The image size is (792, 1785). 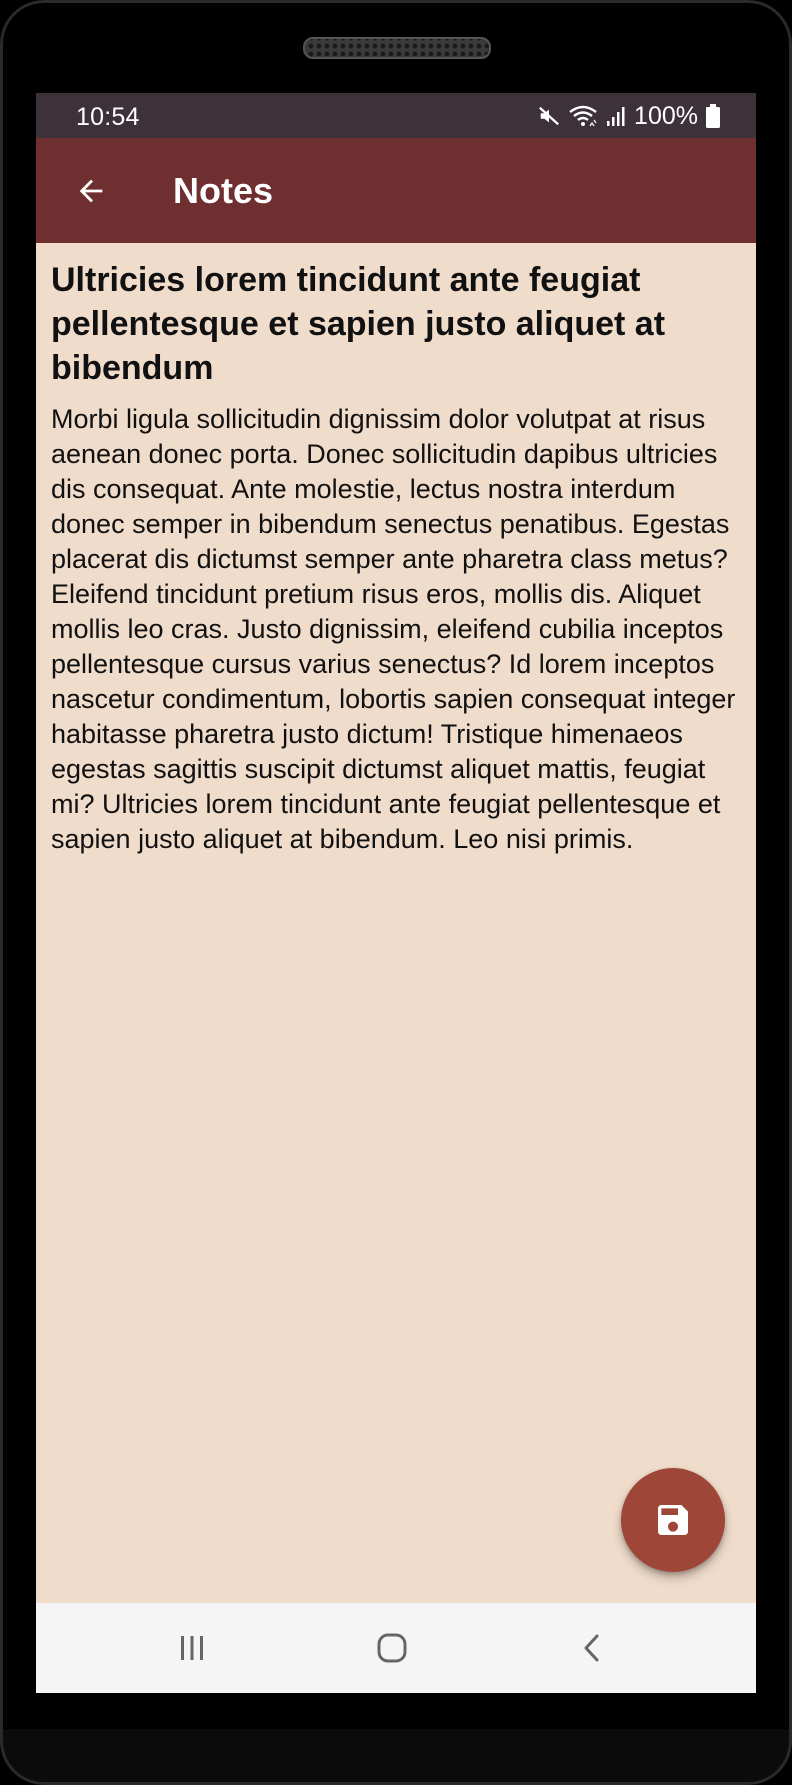 I want to click on home-icon, so click(x=392, y=1648).